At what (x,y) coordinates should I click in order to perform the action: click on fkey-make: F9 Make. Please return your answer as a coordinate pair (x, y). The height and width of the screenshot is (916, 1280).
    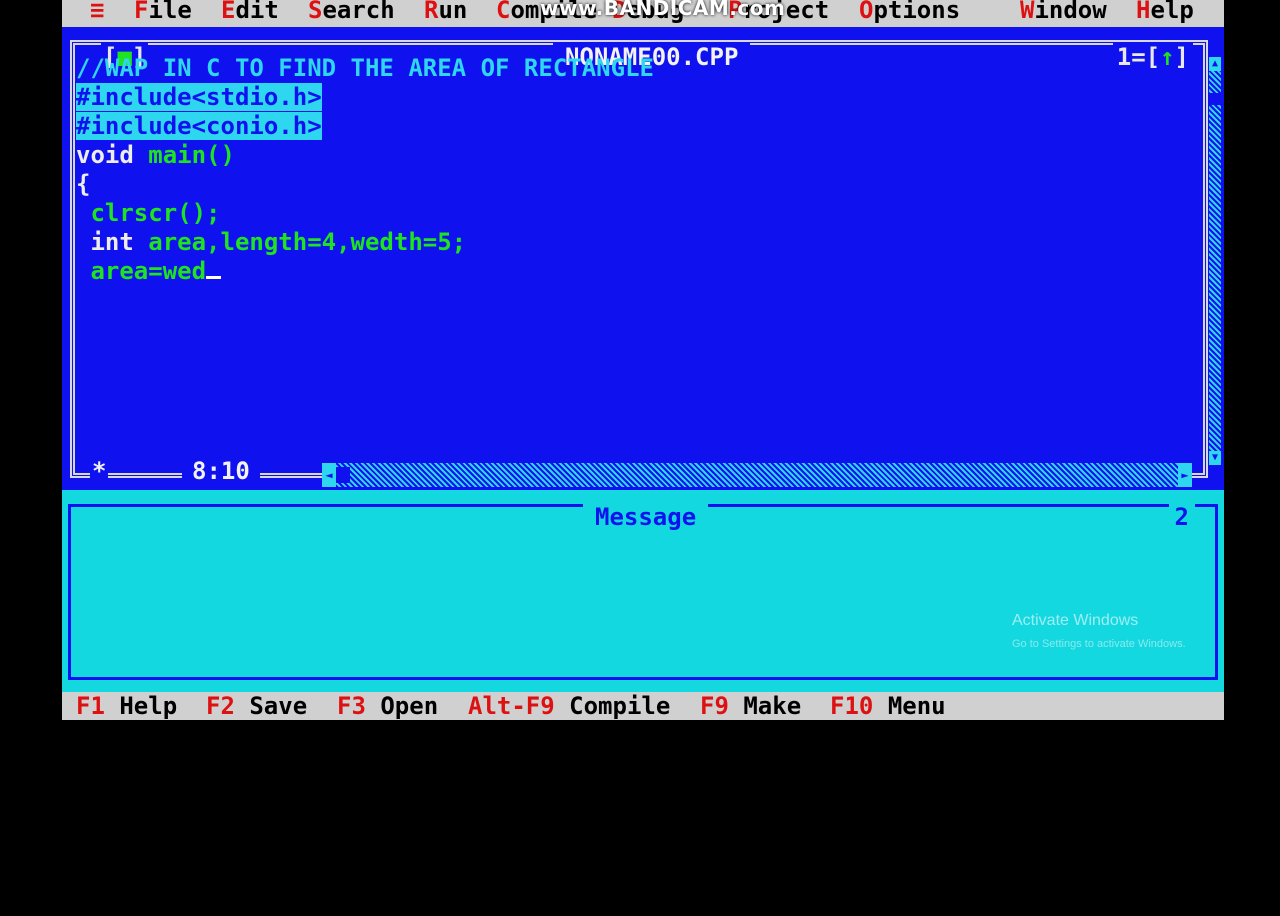
    Looking at the image, I should click on (750, 706).